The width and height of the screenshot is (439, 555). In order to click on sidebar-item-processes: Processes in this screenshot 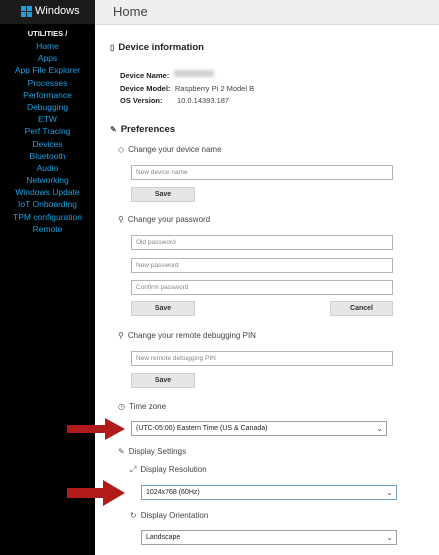, I will do `click(47, 83)`.